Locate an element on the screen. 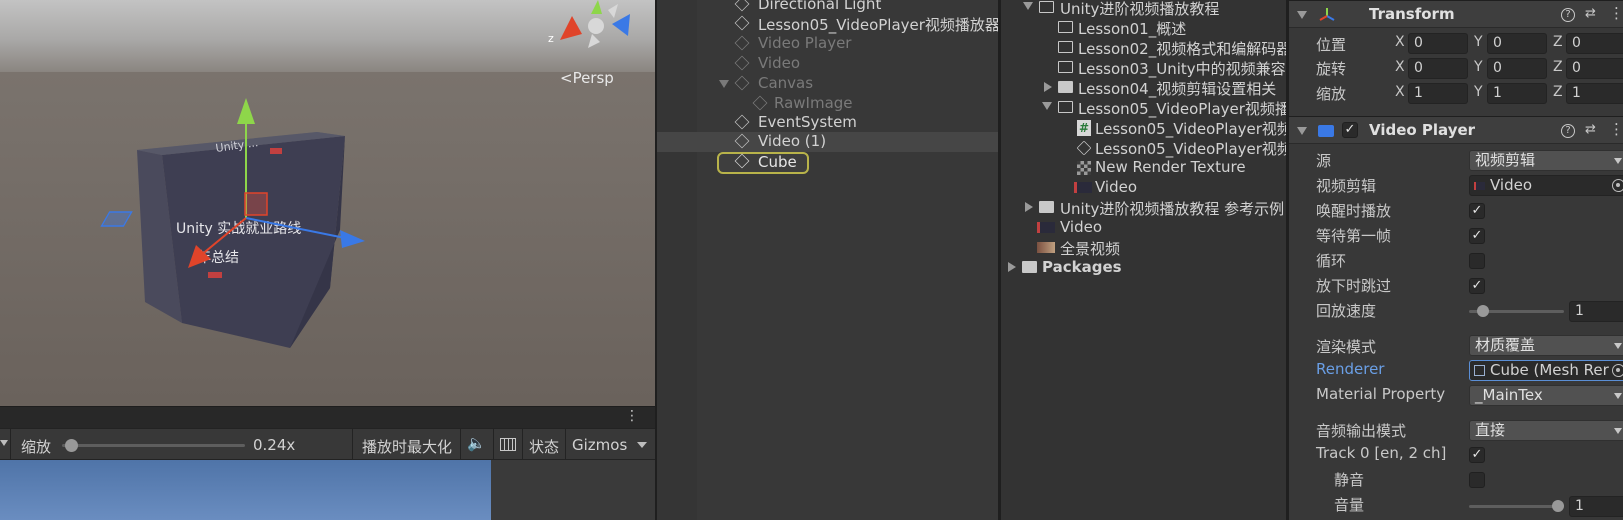 The image size is (1623, 520). zoom-slider is located at coordinates (153, 445).